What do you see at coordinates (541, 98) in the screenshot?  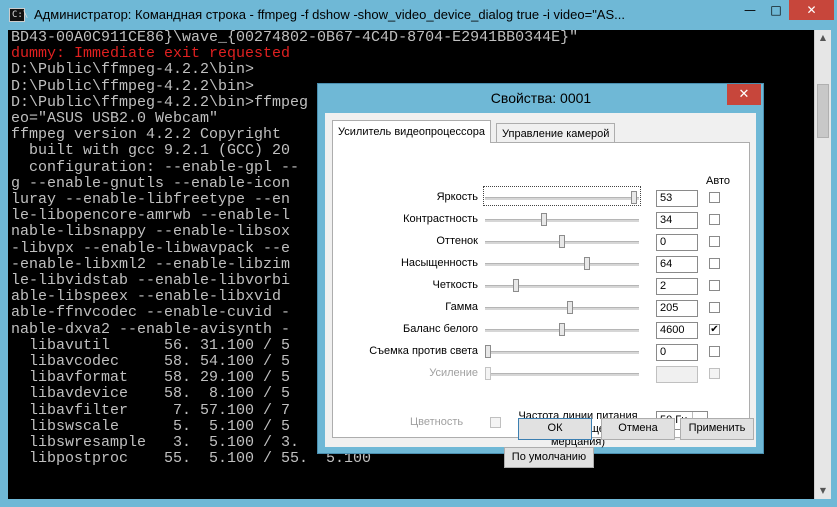 I see `dialog-title: Свойства: 0001` at bounding box center [541, 98].